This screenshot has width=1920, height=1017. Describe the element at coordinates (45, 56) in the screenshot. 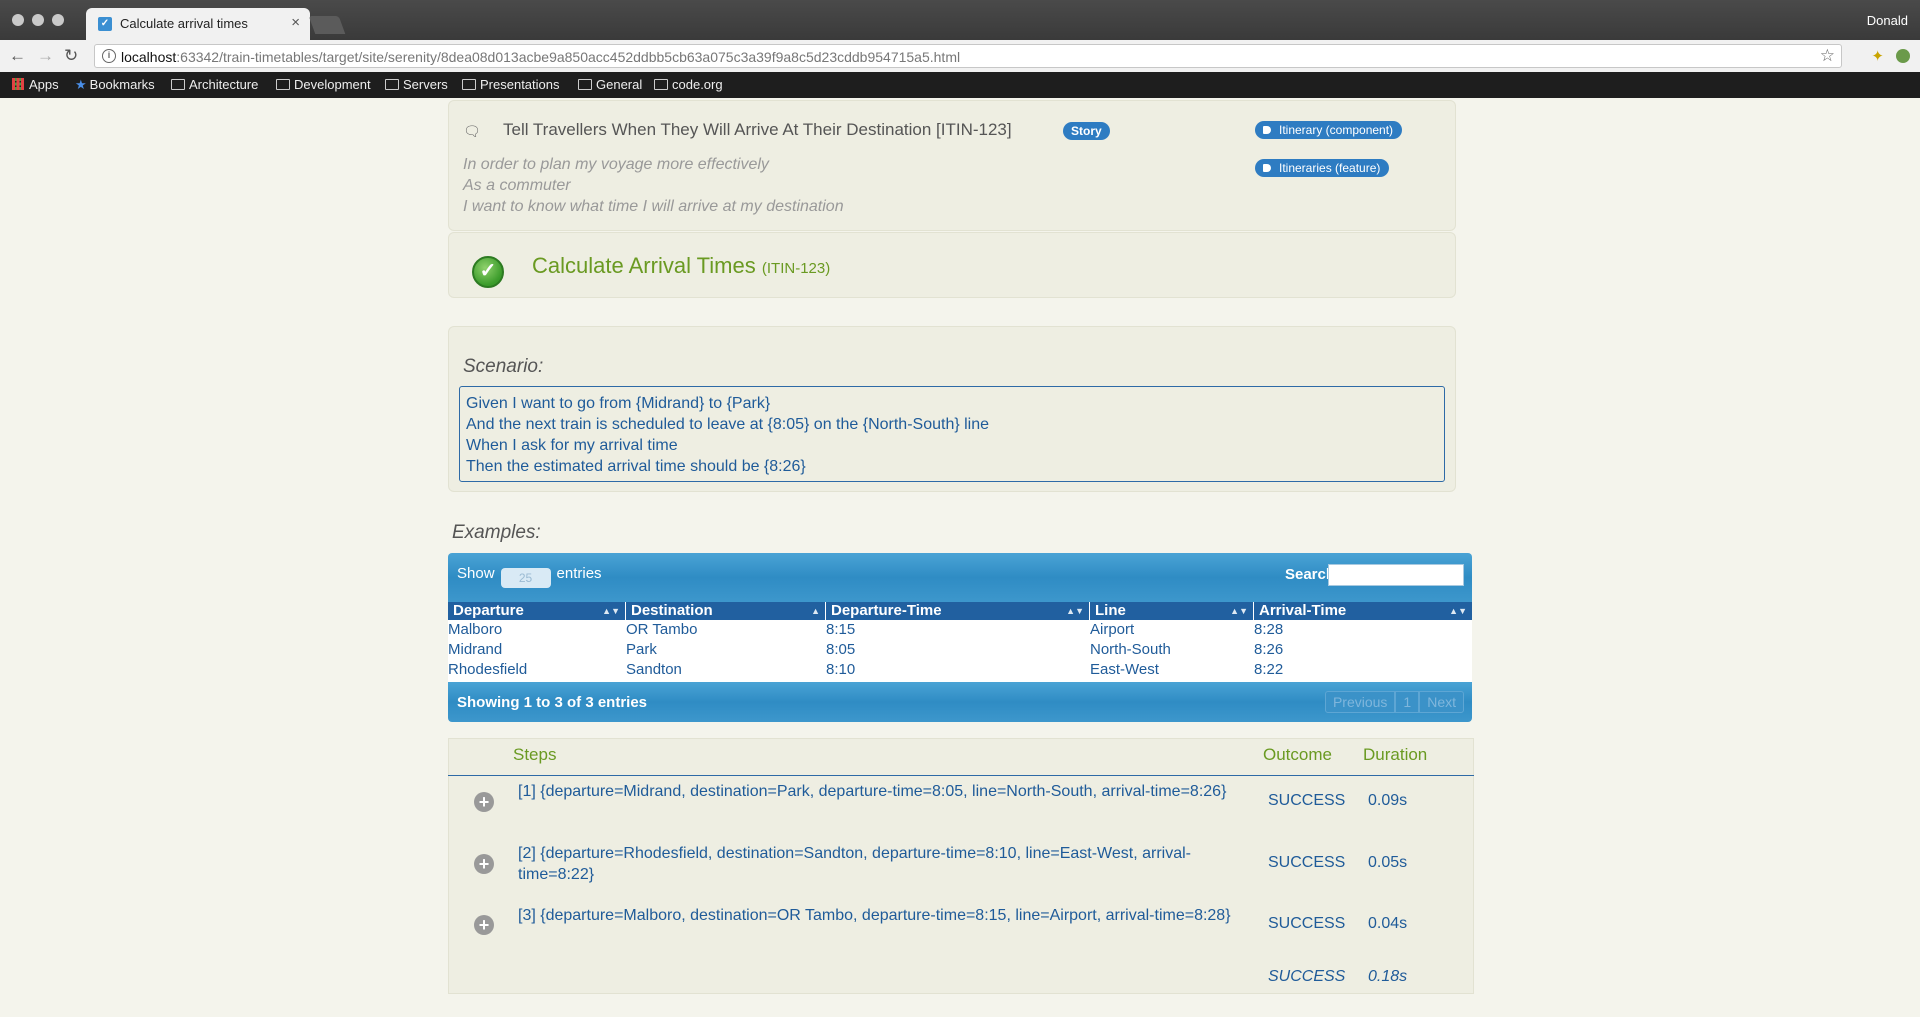

I see `forward-arrow-icon: →` at that location.